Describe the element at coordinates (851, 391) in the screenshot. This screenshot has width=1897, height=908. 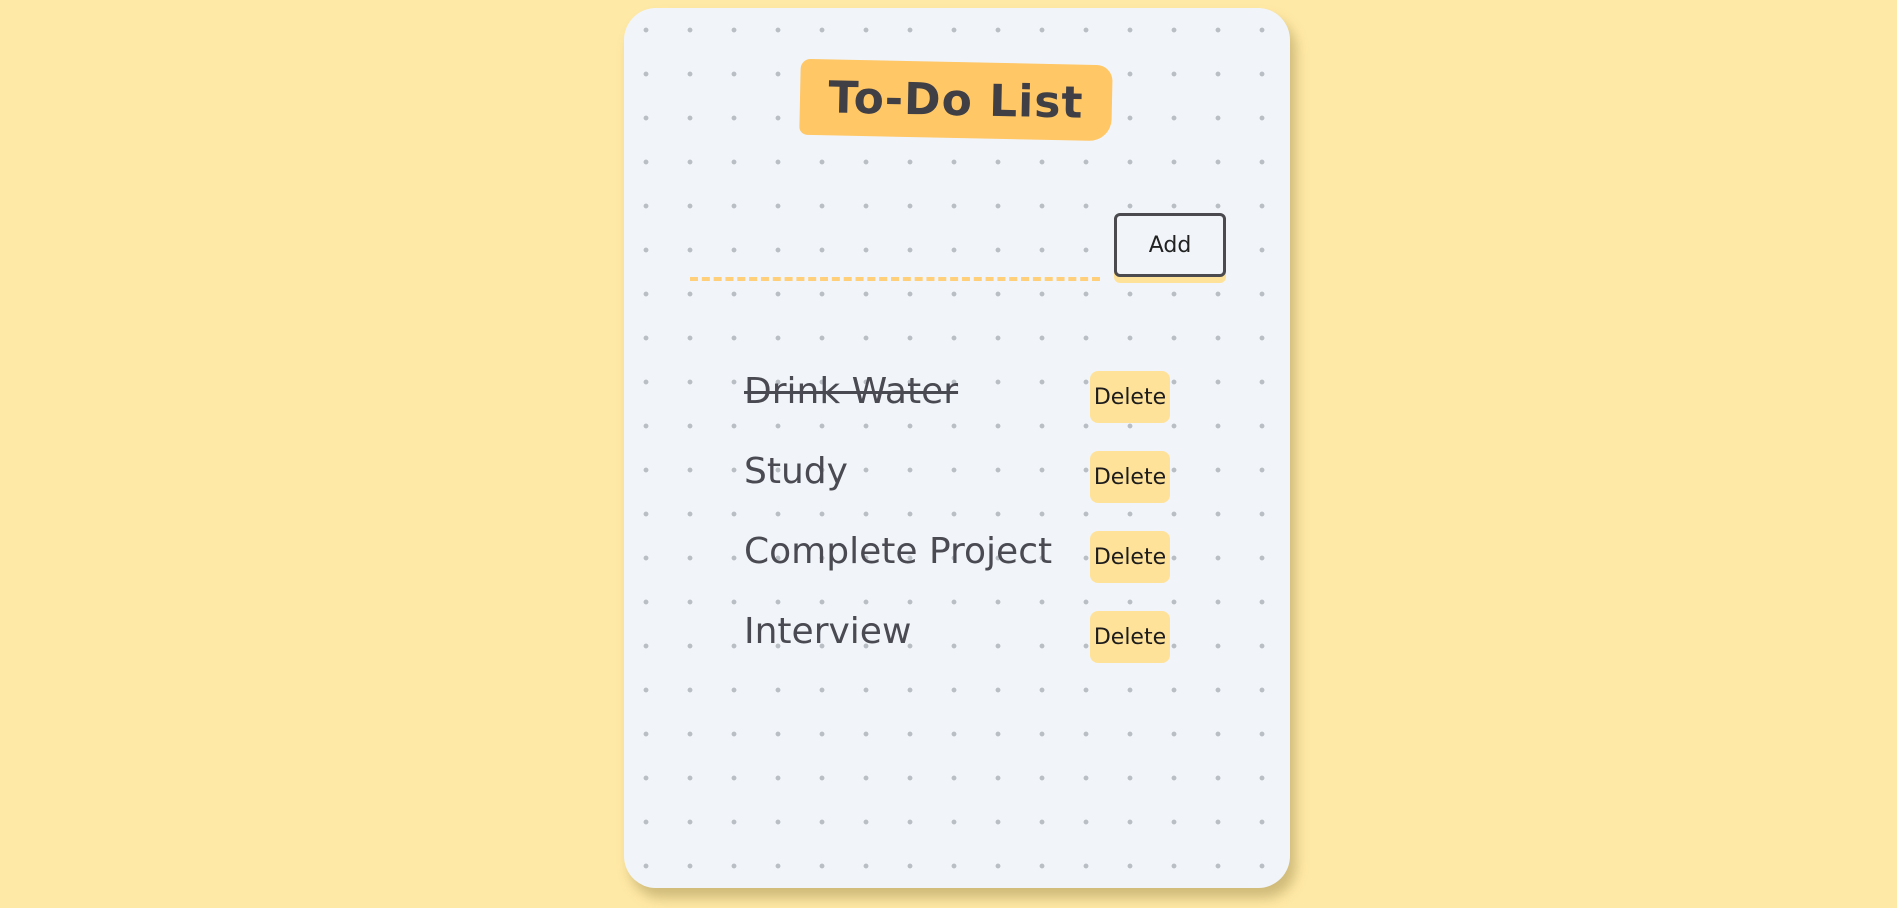
I see `task-text: Drink Water` at that location.